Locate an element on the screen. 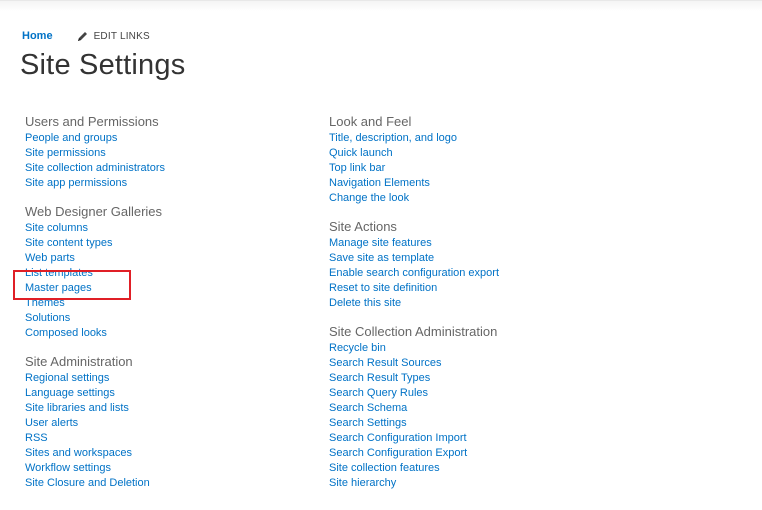 The width and height of the screenshot is (762, 510). link-top-link-bar: Top link bar is located at coordinates (539, 168).